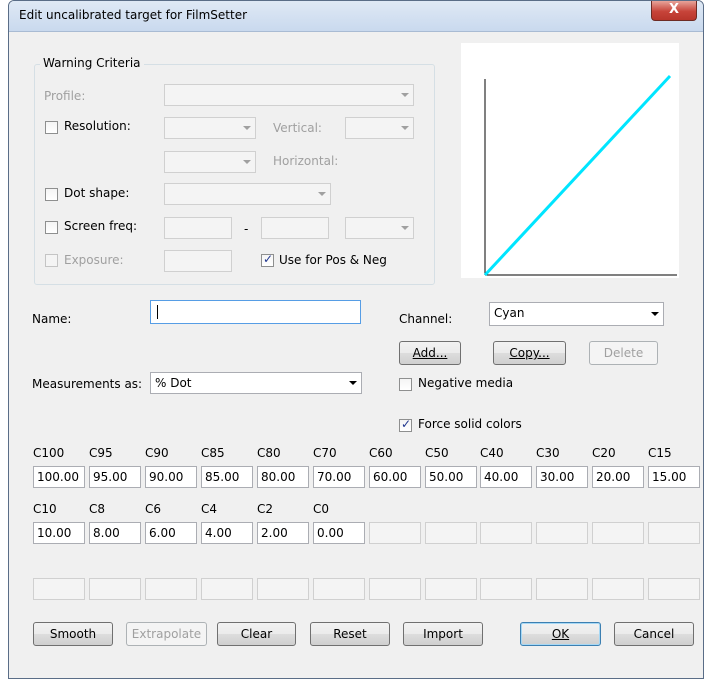 The image size is (710, 683). Describe the element at coordinates (350, 634) in the screenshot. I see `reset-button: Reset` at that location.